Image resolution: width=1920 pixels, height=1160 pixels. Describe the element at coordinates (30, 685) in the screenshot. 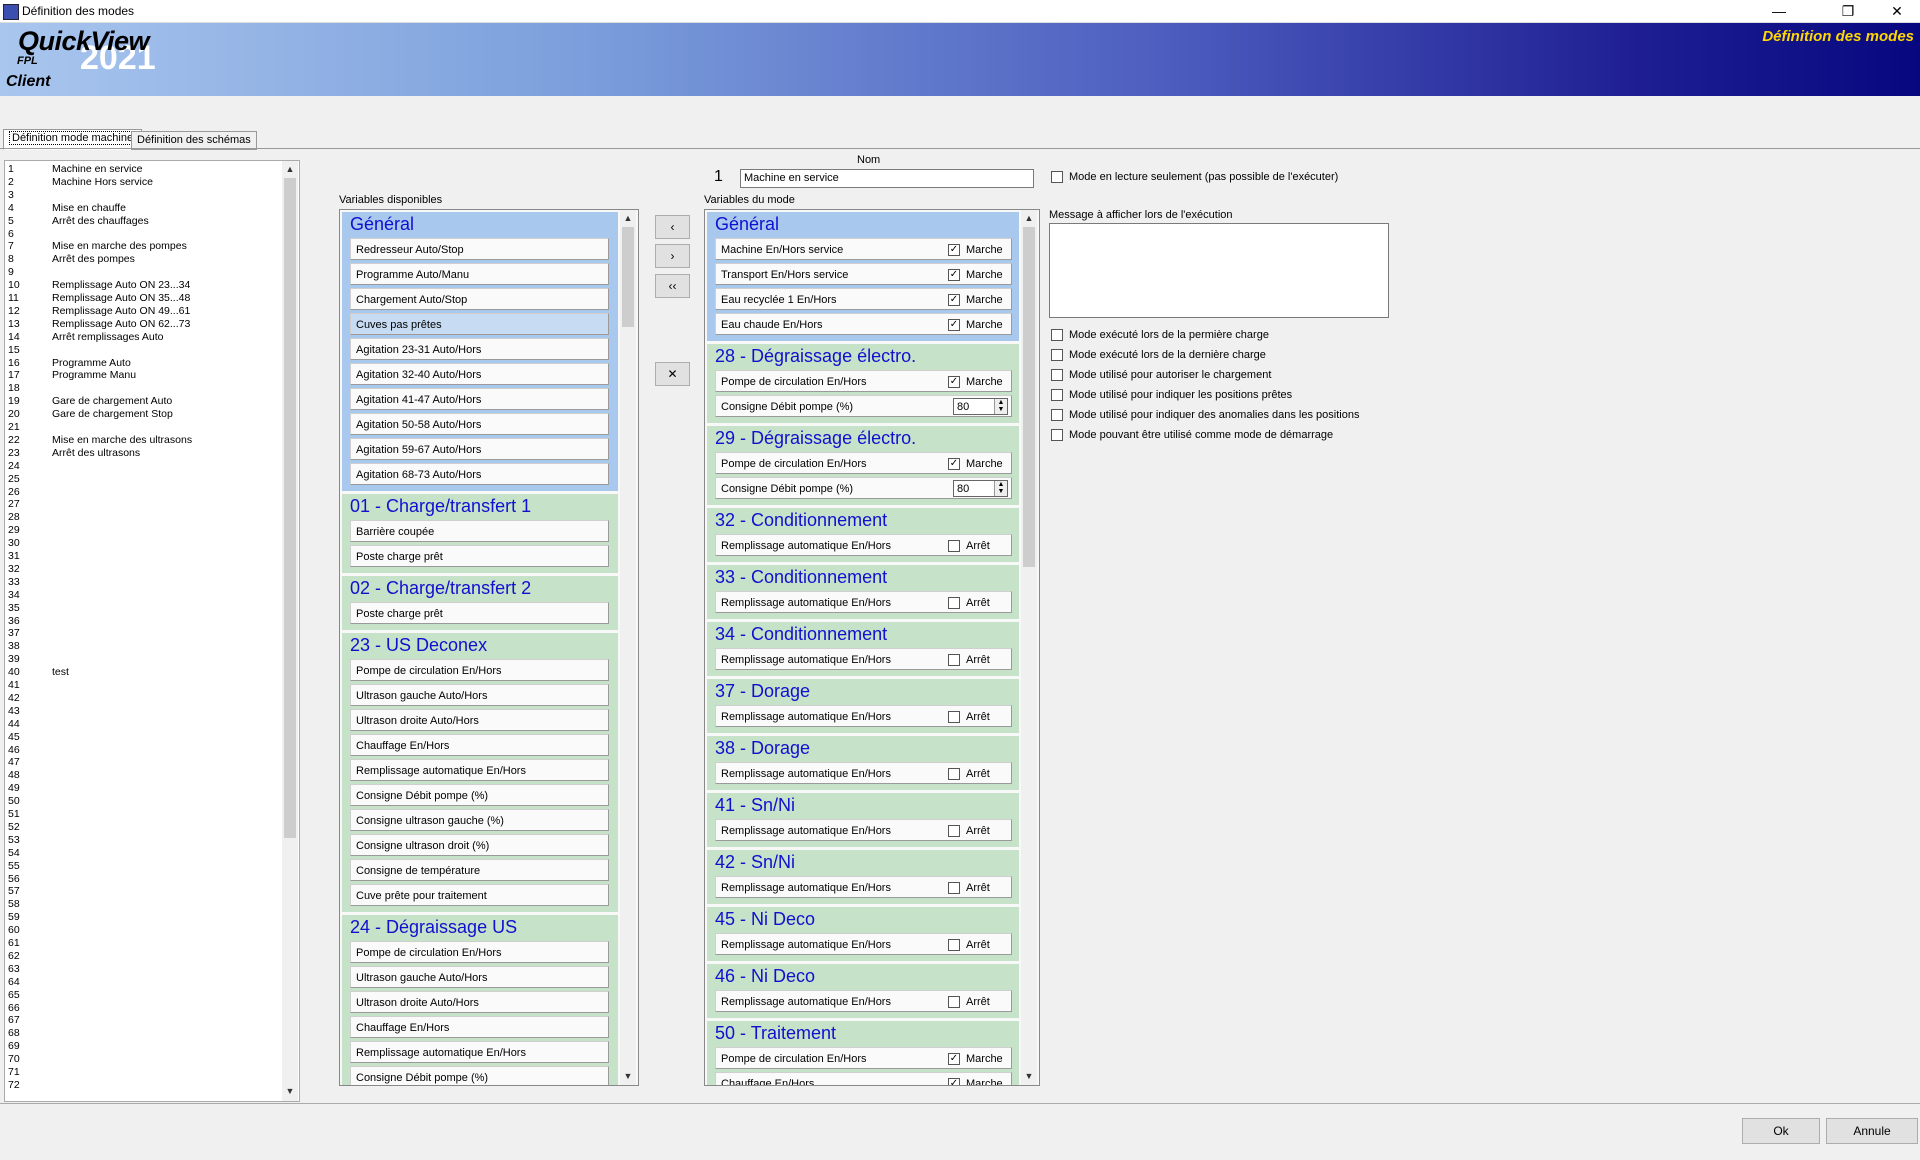

I see `mode-list-item: 41` at that location.